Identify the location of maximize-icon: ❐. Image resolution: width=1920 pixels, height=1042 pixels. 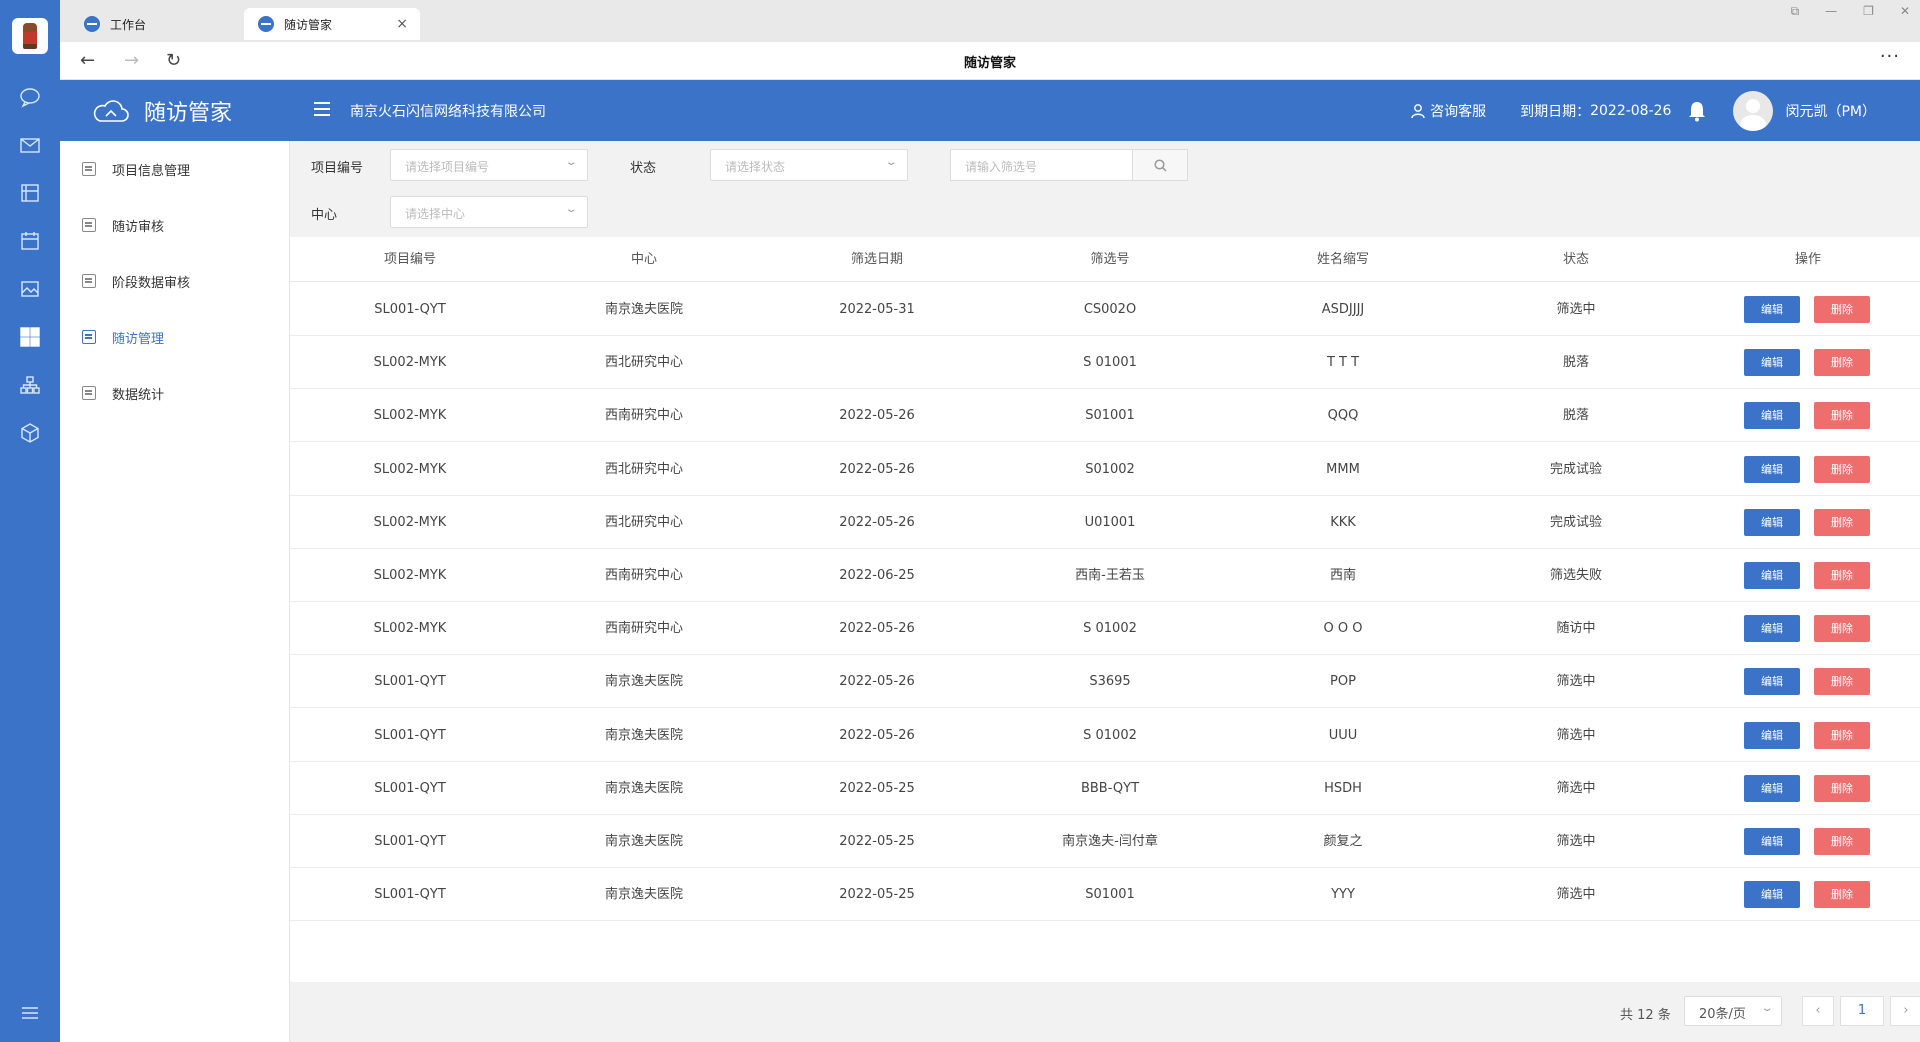
(1868, 11).